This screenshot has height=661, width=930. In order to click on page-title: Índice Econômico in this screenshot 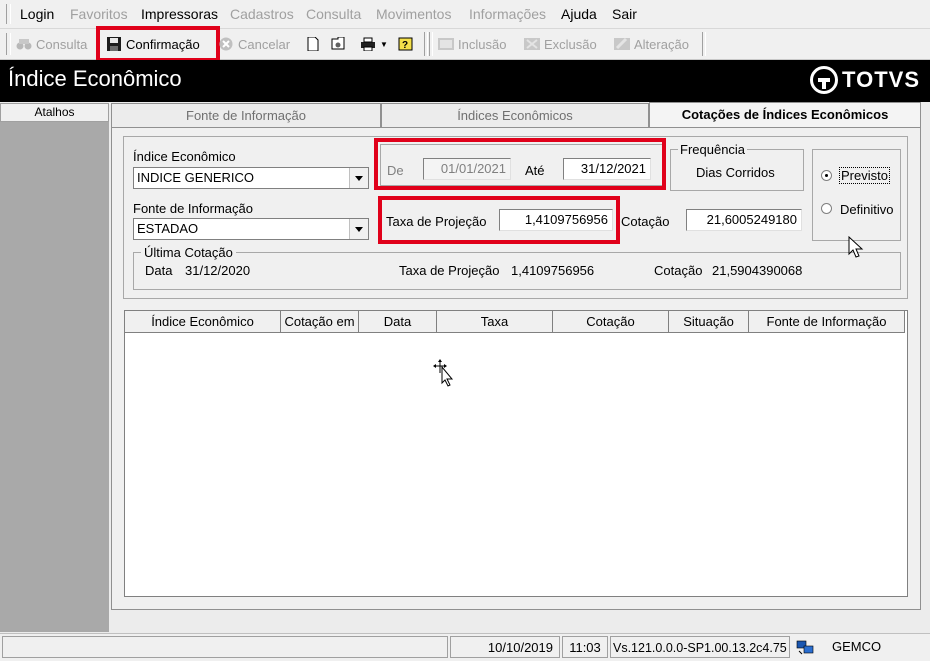, I will do `click(95, 78)`.